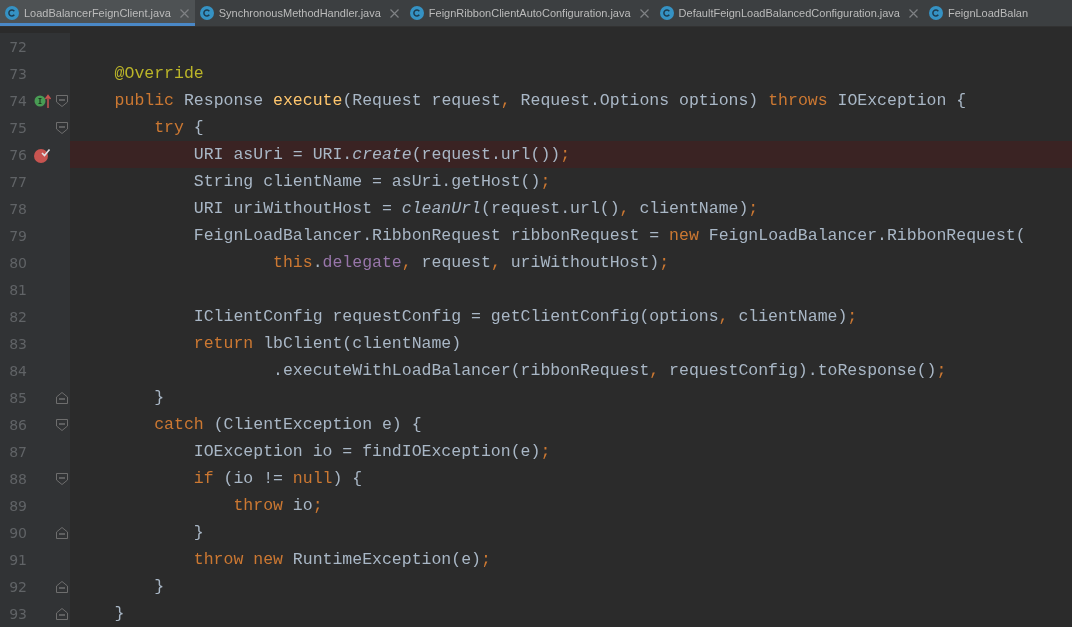  Describe the element at coordinates (609, 235) in the screenshot. I see `code-line: FeignLoadBalancer.RibbonRequest ribbonRequest = new FeignLoadBalancer.RibbonRequest(` at that location.